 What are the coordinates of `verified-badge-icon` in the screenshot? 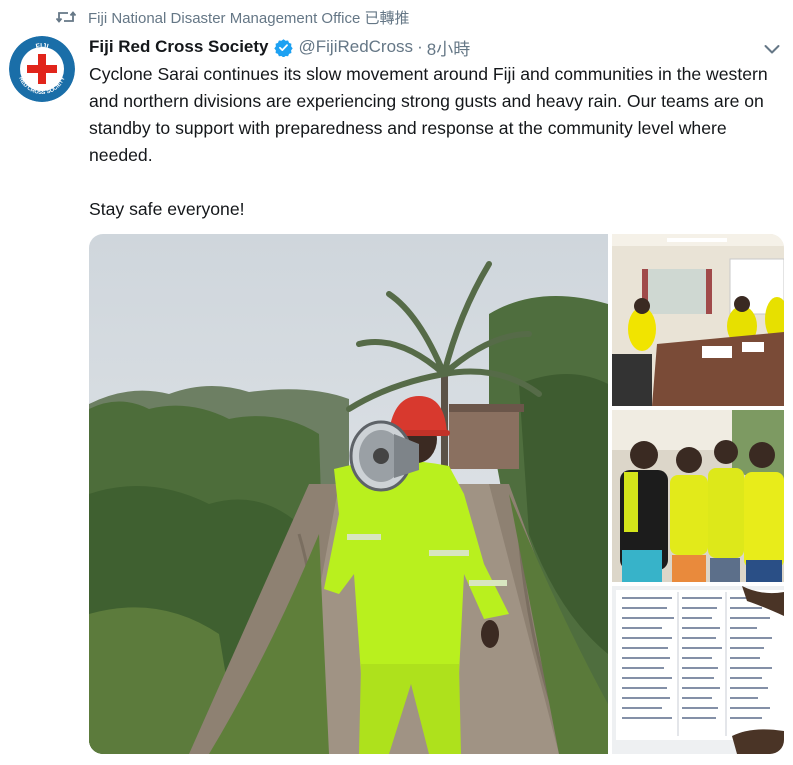 It's located at (283, 48).